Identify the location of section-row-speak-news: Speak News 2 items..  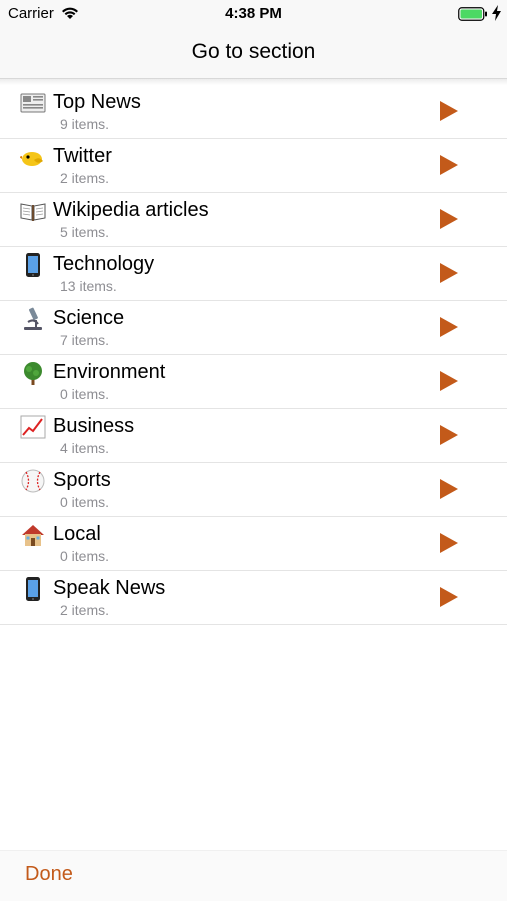
(253, 598).